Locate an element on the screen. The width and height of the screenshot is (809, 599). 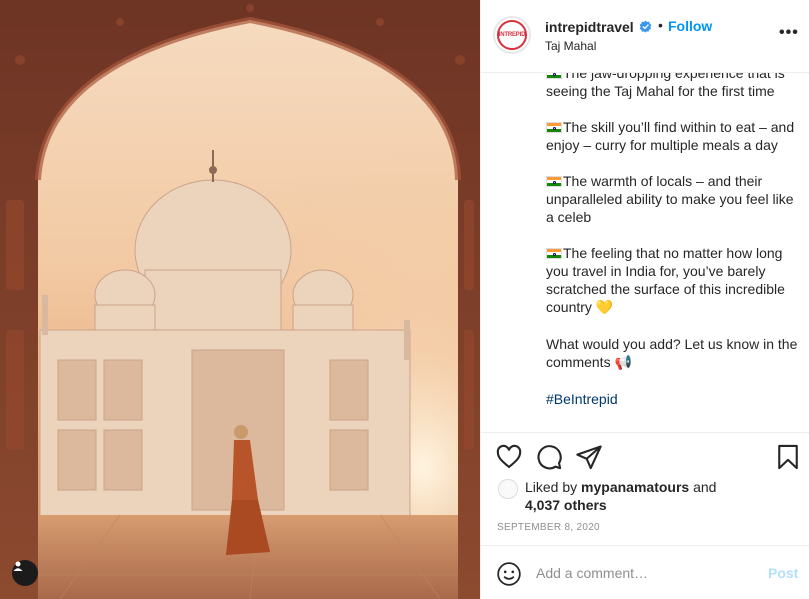
yellow-heart-icon: 💛 is located at coordinates (604, 308).